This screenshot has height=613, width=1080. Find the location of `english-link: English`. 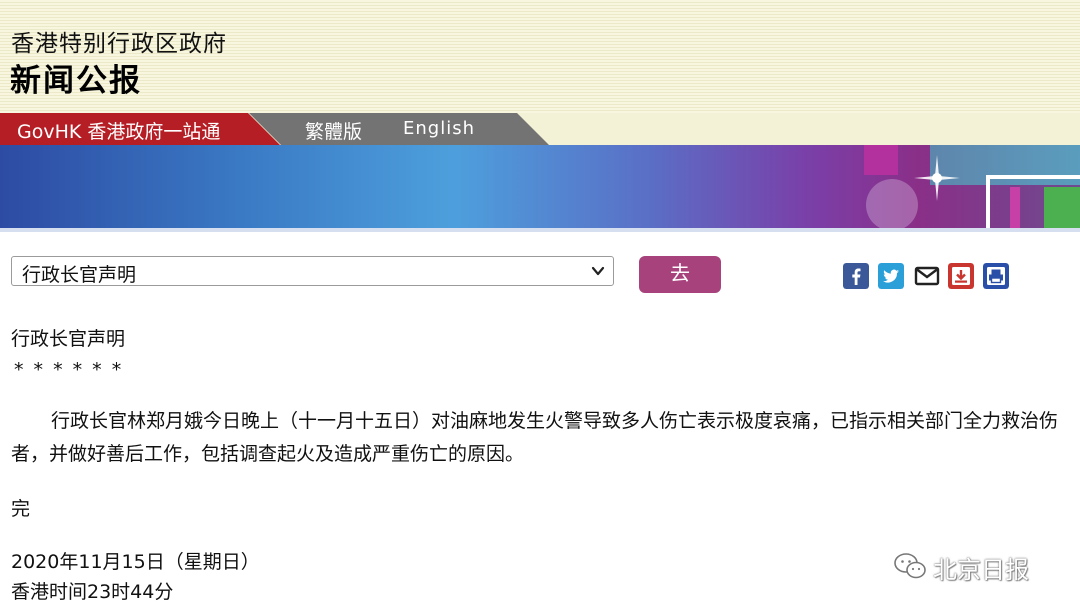

english-link: English is located at coordinates (439, 128).